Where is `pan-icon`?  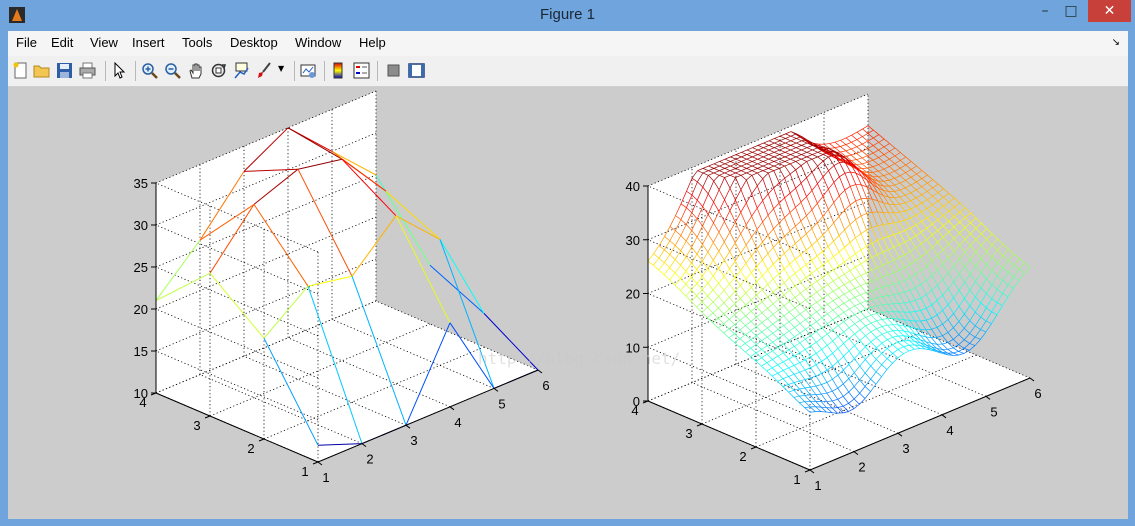 pan-icon is located at coordinates (195, 70).